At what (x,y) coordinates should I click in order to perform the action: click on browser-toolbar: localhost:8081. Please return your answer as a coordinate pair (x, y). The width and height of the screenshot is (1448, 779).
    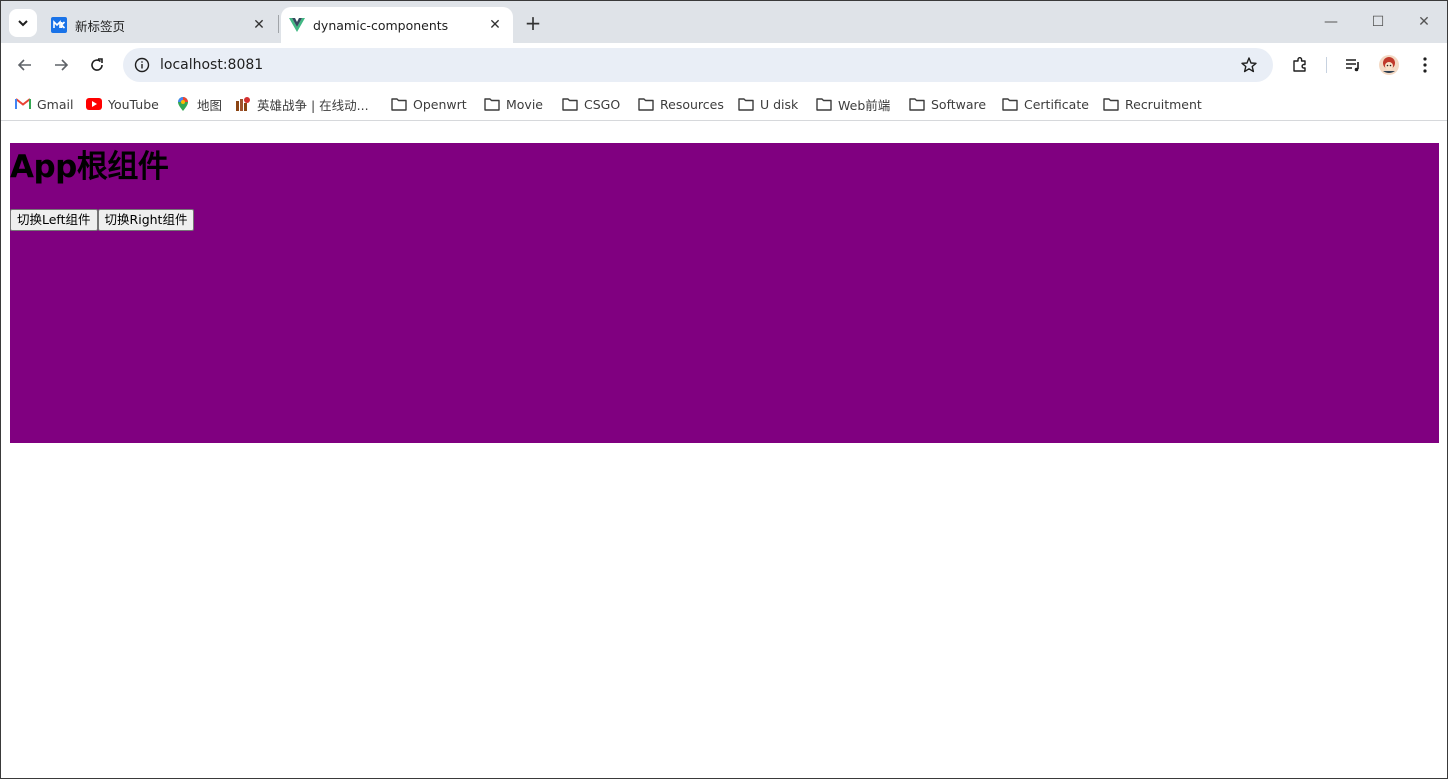
    Looking at the image, I should click on (724, 65).